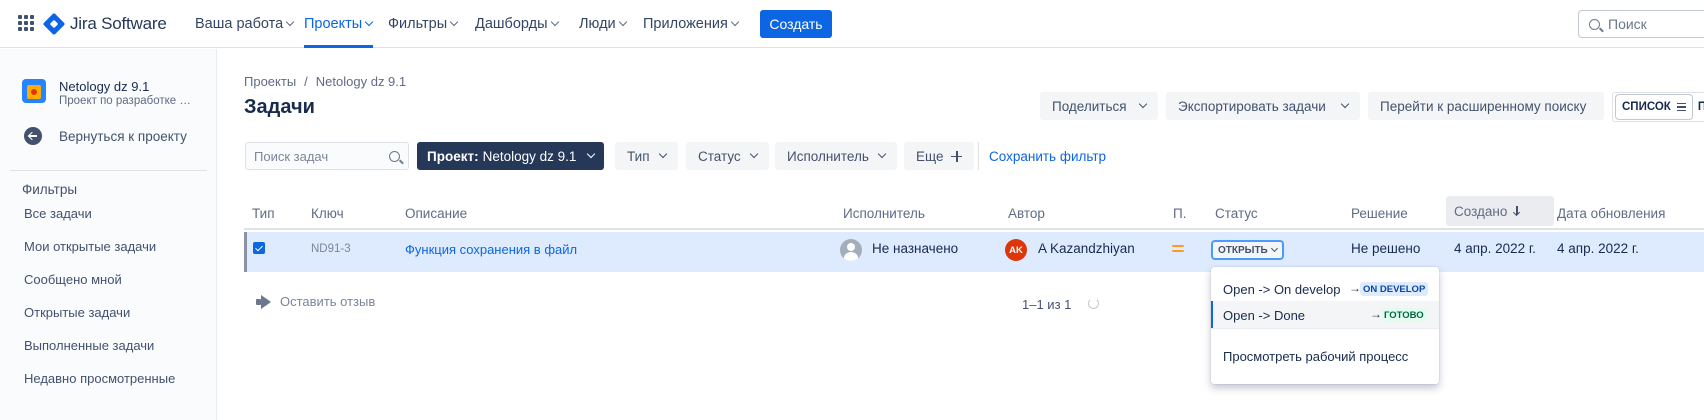 This screenshot has height=420, width=1704. Describe the element at coordinates (1086, 248) in the screenshot. I see `issue-reporter: A Kazandzhiyan` at that location.